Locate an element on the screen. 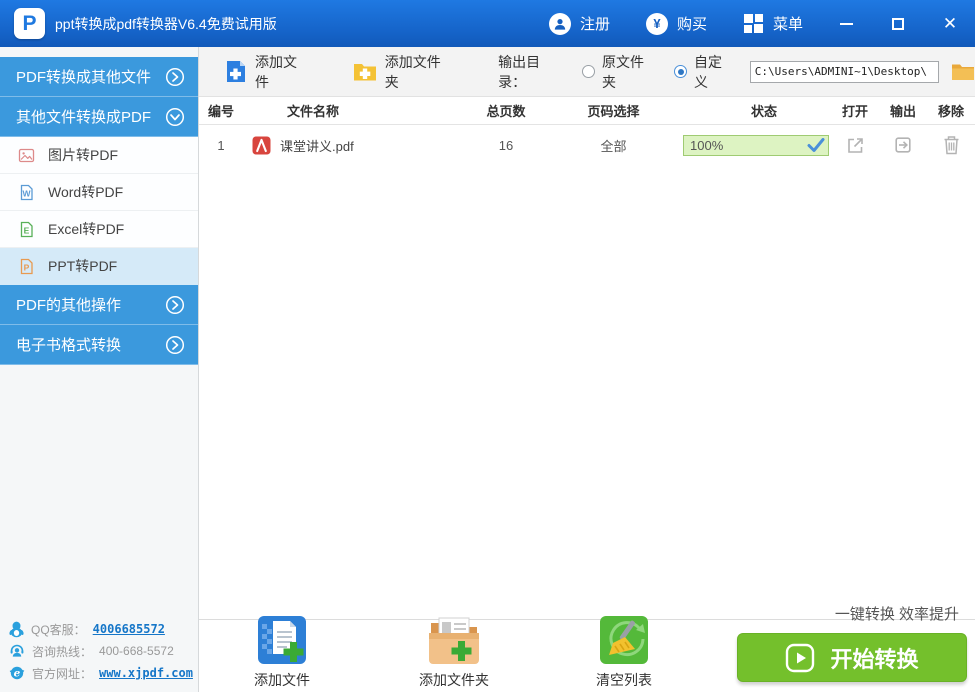 Image resolution: width=975 pixels, height=692 pixels. sidebar-group-ebook-convert: 电子书格式转换 is located at coordinates (99, 345).